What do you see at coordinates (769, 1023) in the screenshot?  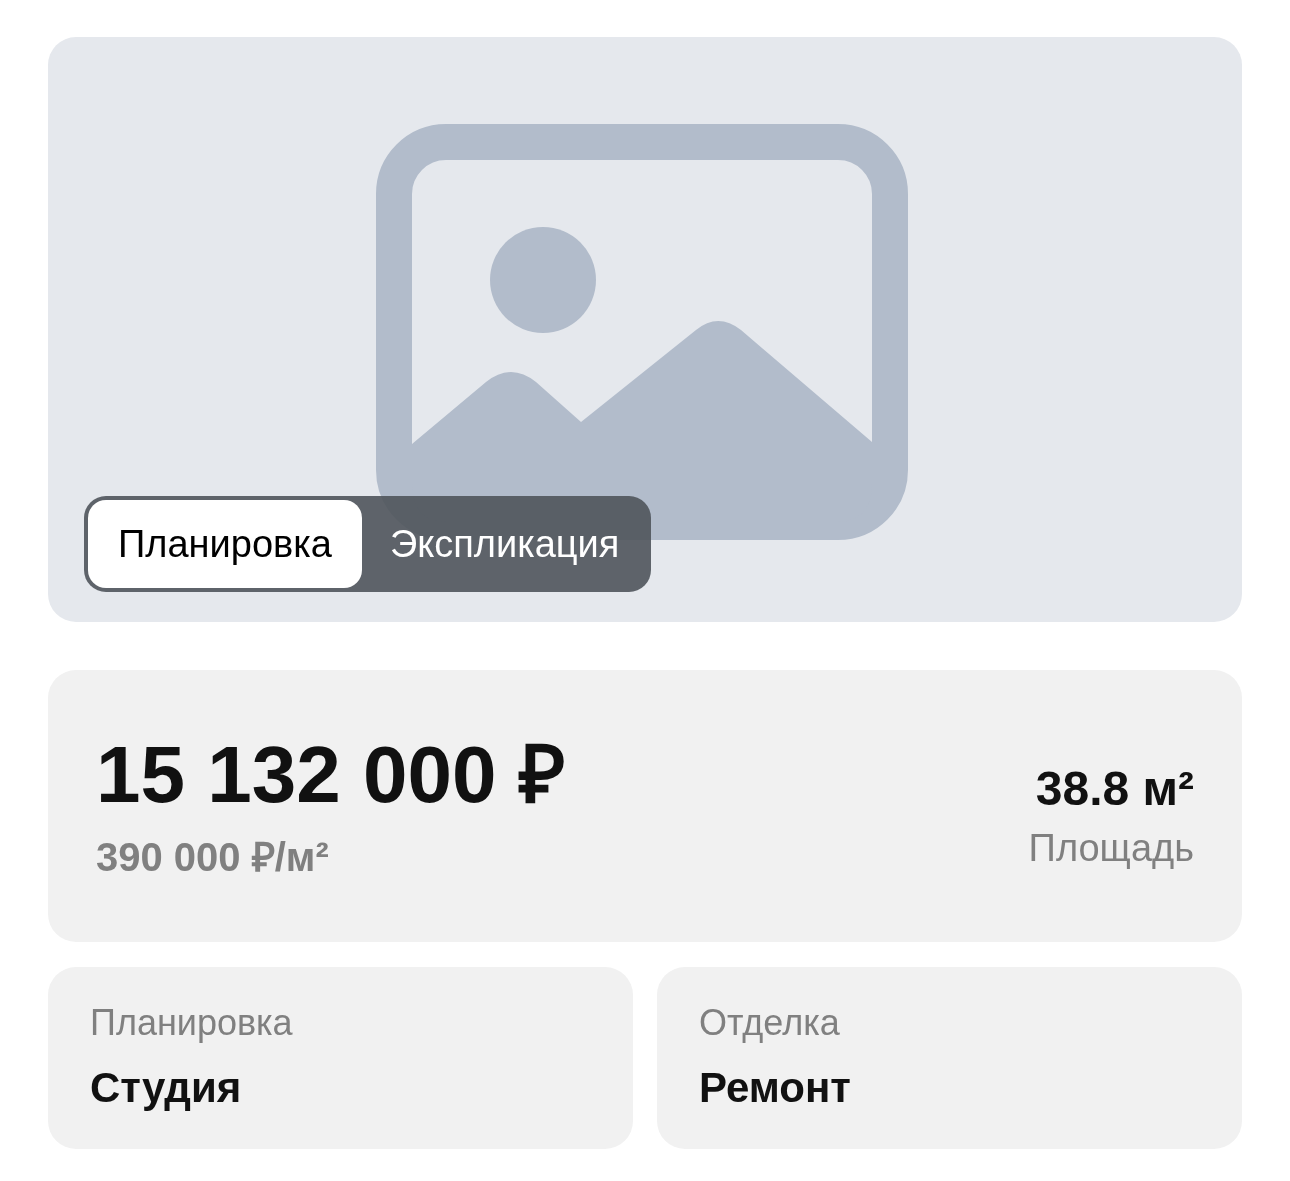 I see `detail-label: Отделка` at bounding box center [769, 1023].